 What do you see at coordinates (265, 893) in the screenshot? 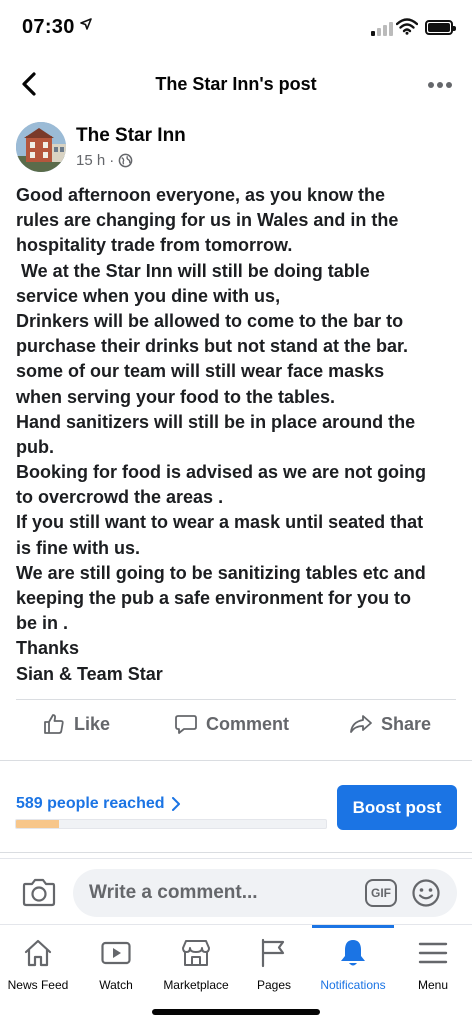
I see `comment-input: Write a comment... GIF` at bounding box center [265, 893].